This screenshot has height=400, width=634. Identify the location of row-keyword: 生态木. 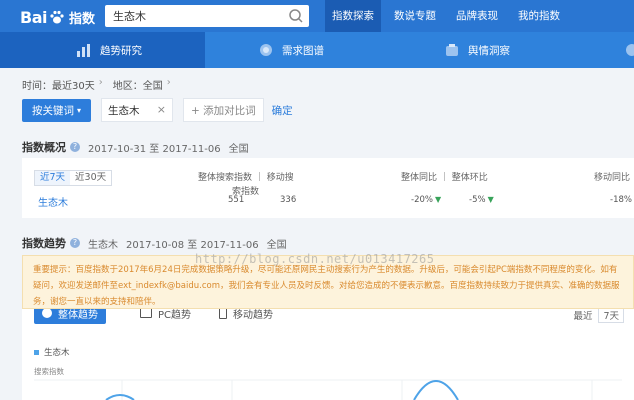
(53, 201).